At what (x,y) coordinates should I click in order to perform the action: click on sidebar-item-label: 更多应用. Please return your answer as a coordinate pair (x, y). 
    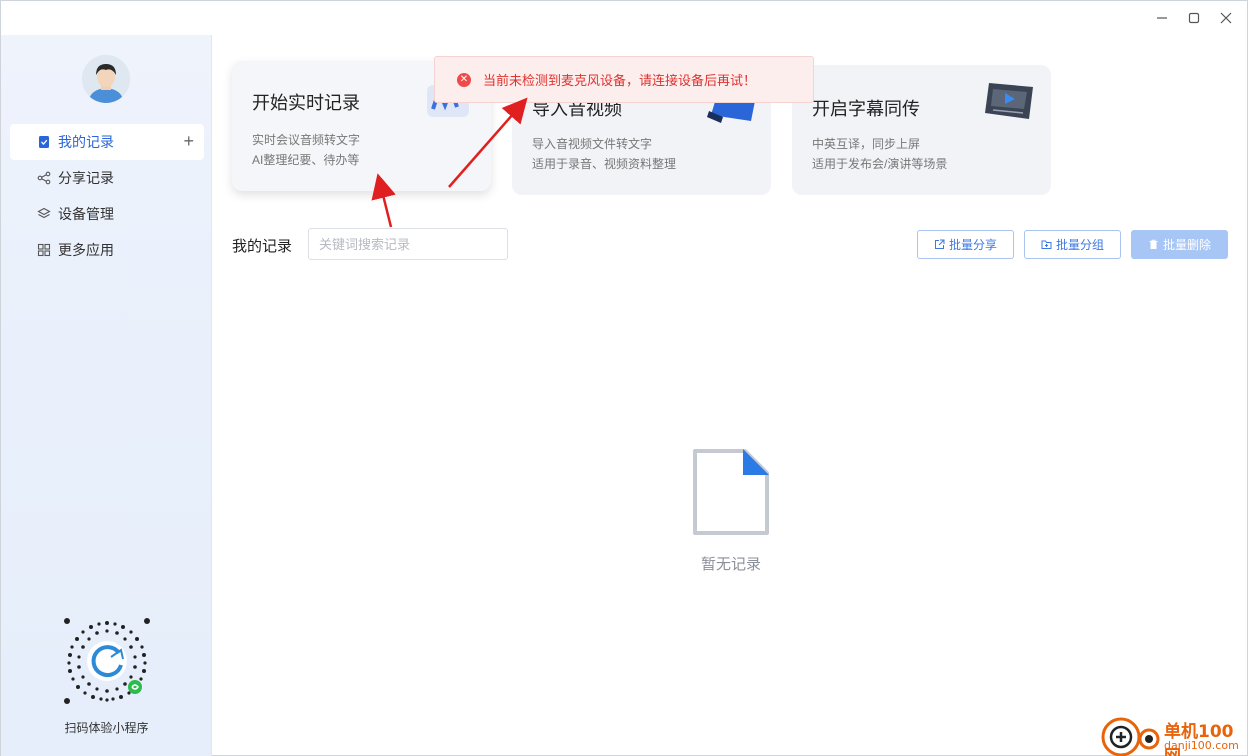
    Looking at the image, I should click on (86, 250).